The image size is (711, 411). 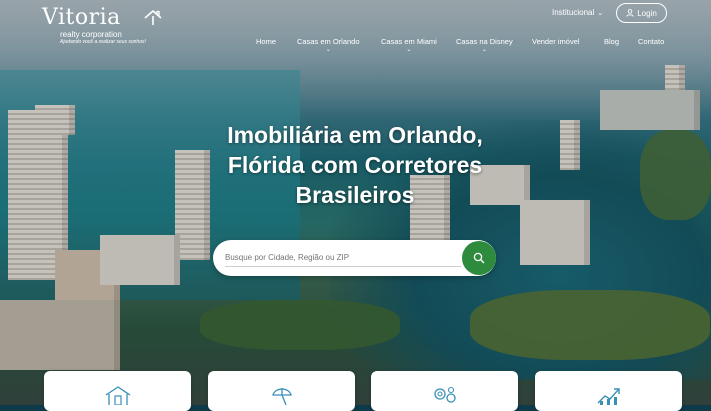 I want to click on nav-label: Casas em Orlando, so click(x=328, y=41).